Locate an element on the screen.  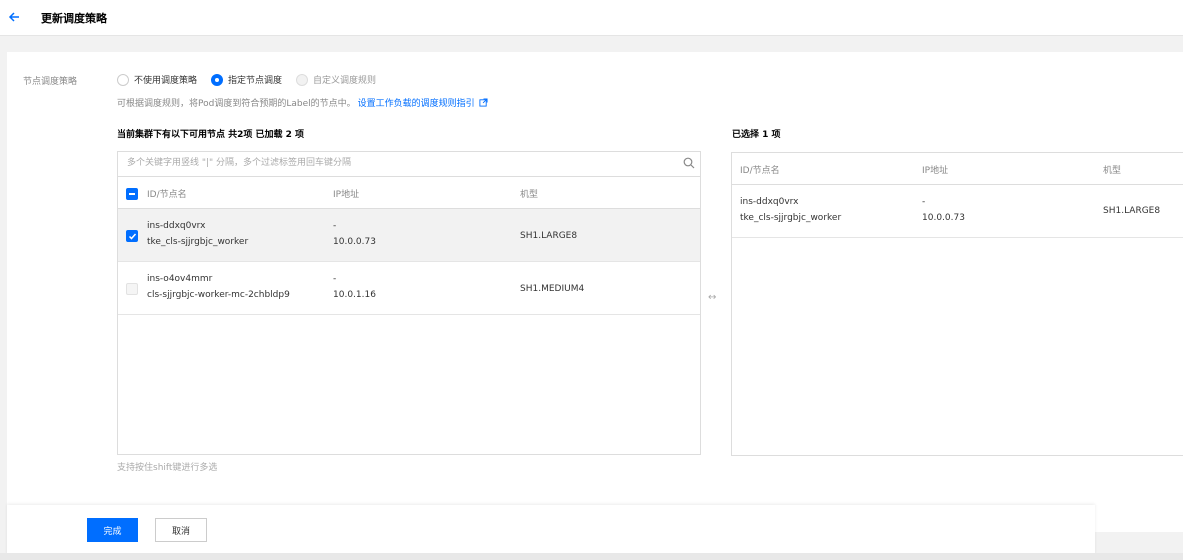
node-type: SH1.MEDIUM4 is located at coordinates (552, 289).